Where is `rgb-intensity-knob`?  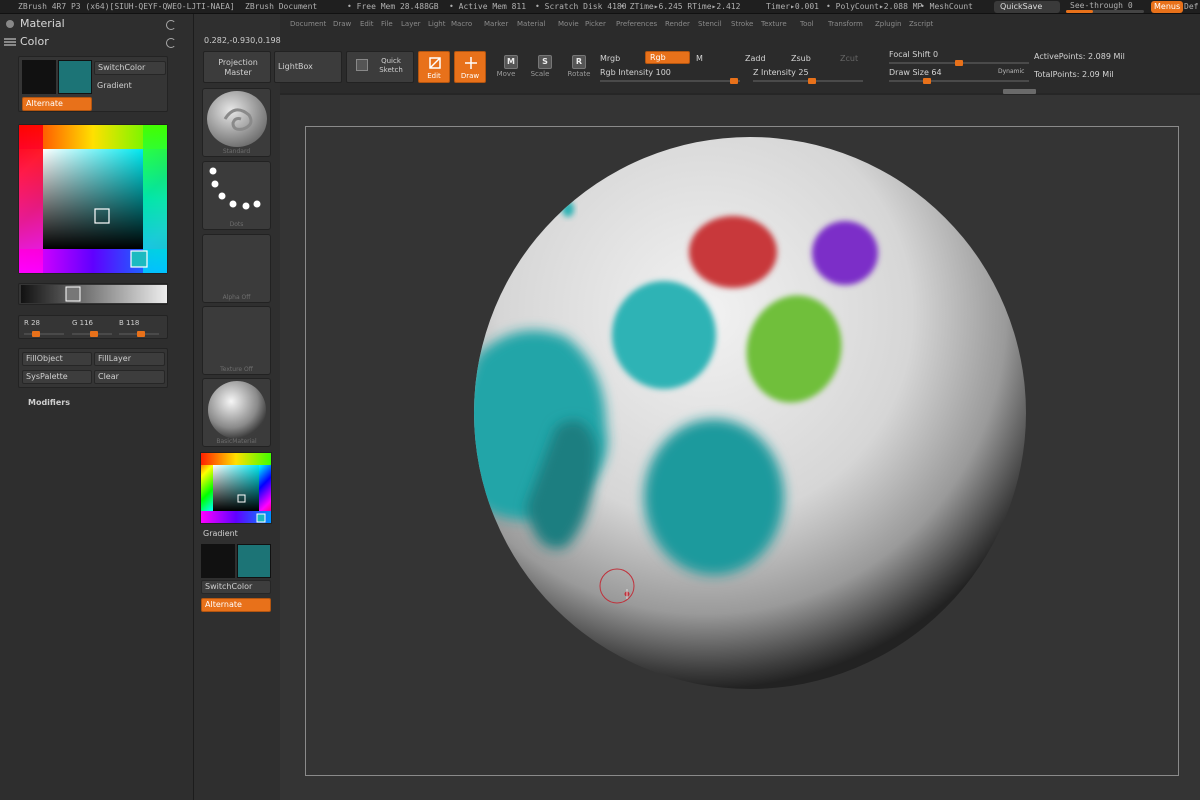
rgb-intensity-knob is located at coordinates (734, 81).